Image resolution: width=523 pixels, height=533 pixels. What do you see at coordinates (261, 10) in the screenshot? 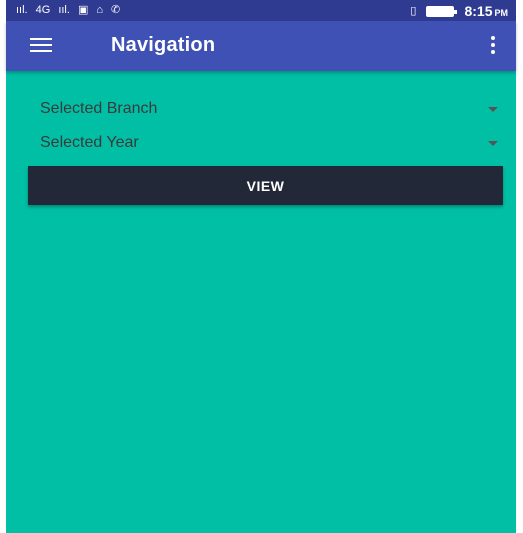
I see `status-bar: ııl. 4G ııl. ▣ ⌂ ✆ ▯ 8:15 PM` at bounding box center [261, 10].